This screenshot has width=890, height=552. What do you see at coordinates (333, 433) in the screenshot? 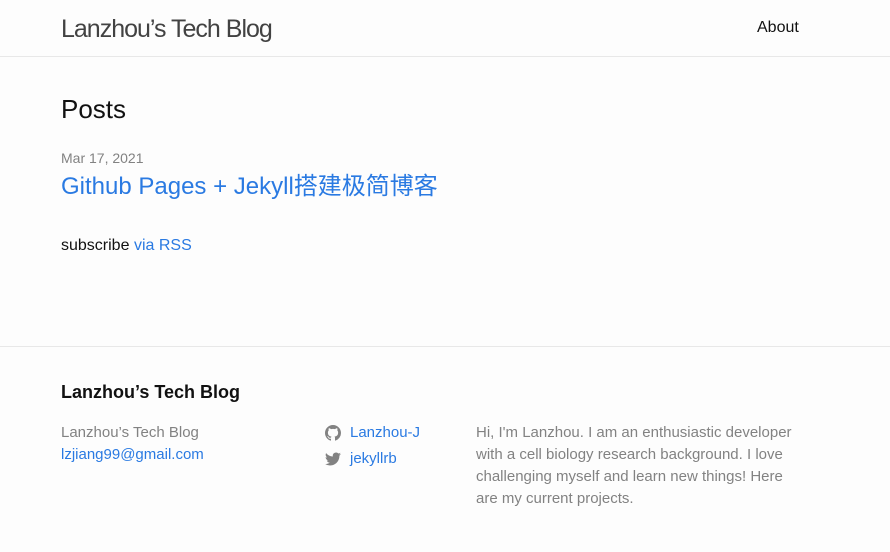
I see `github-icon` at bounding box center [333, 433].